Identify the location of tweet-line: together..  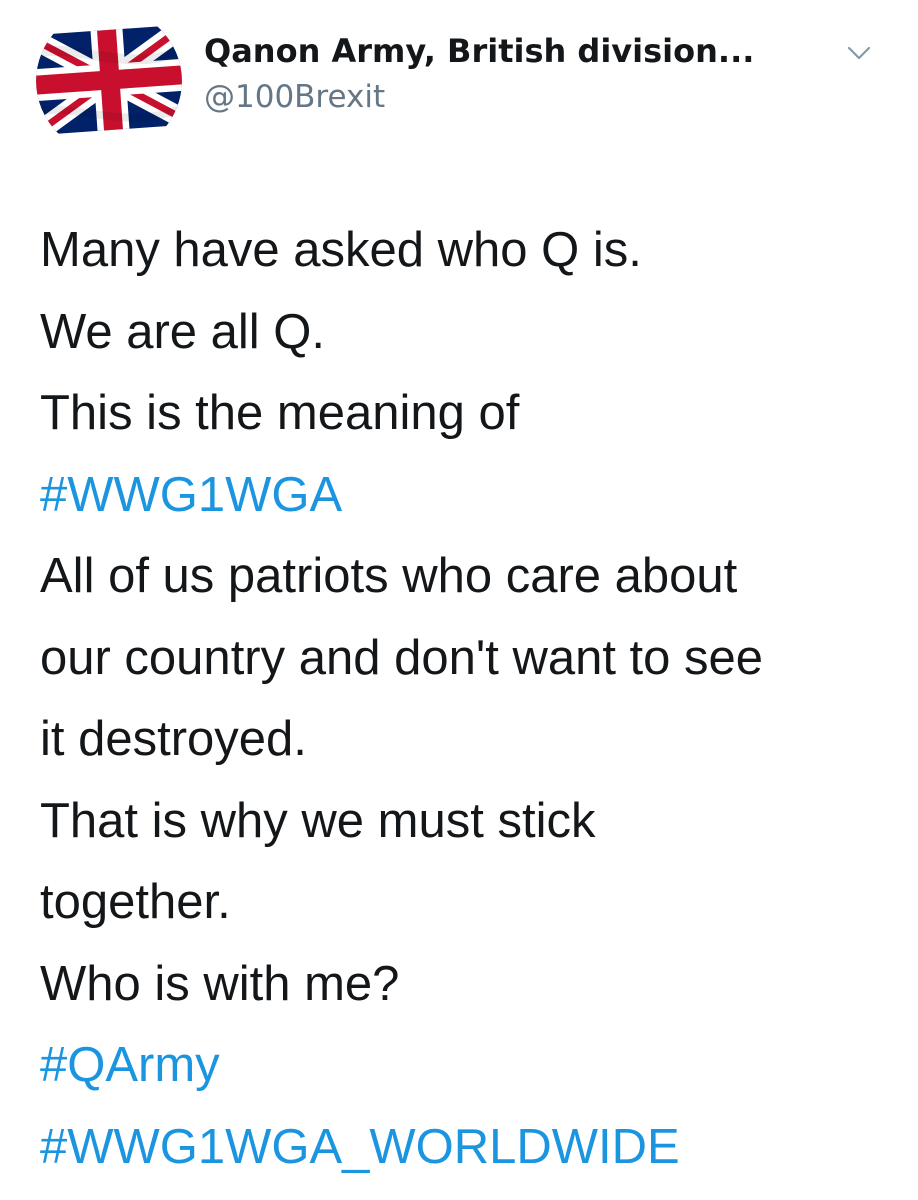
(135, 902).